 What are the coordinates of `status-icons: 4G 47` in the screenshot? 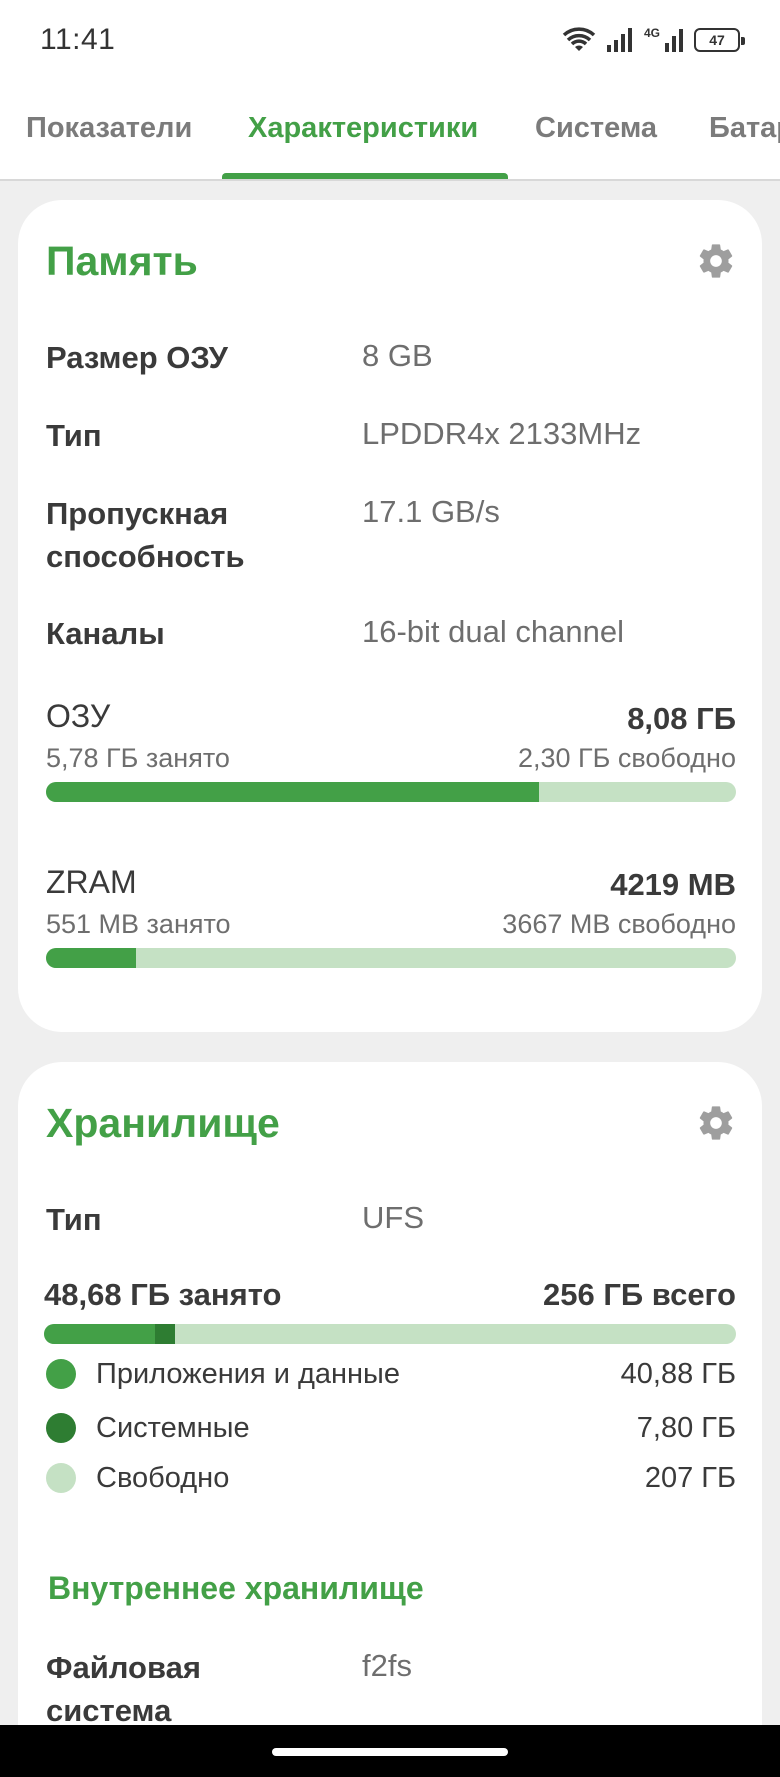 It's located at (653, 39).